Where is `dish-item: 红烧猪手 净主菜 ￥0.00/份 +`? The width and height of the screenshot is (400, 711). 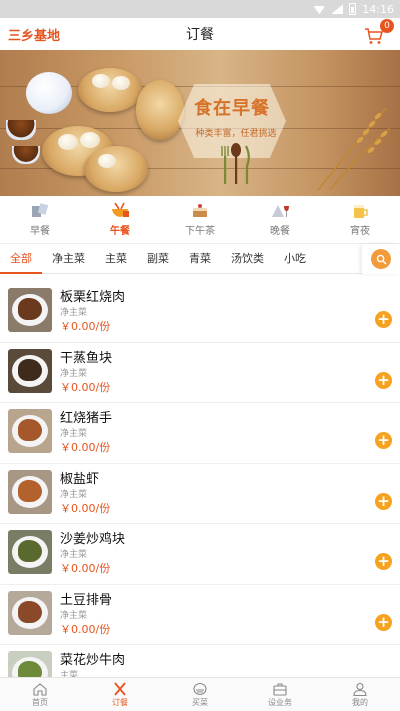
dish-item: 红烧猪手 净主菜 ￥0.00/份 + is located at coordinates (200, 433).